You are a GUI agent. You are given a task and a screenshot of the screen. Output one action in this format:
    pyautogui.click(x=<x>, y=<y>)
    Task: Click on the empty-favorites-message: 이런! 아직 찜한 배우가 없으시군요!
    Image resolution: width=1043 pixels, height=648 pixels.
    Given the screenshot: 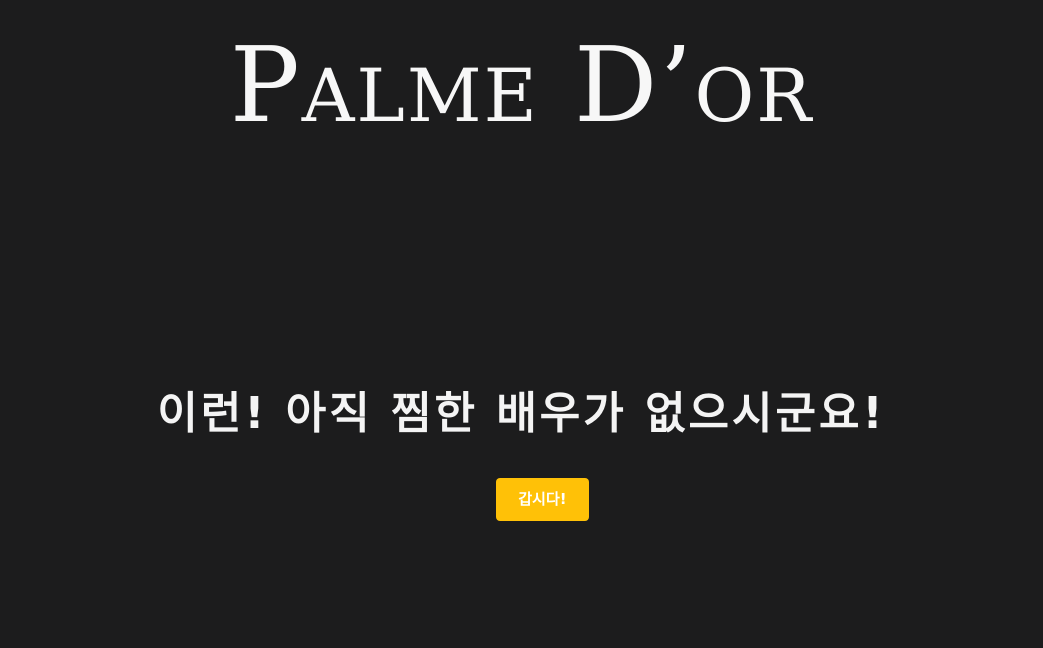 What is the action you would take?
    pyautogui.click(x=521, y=413)
    